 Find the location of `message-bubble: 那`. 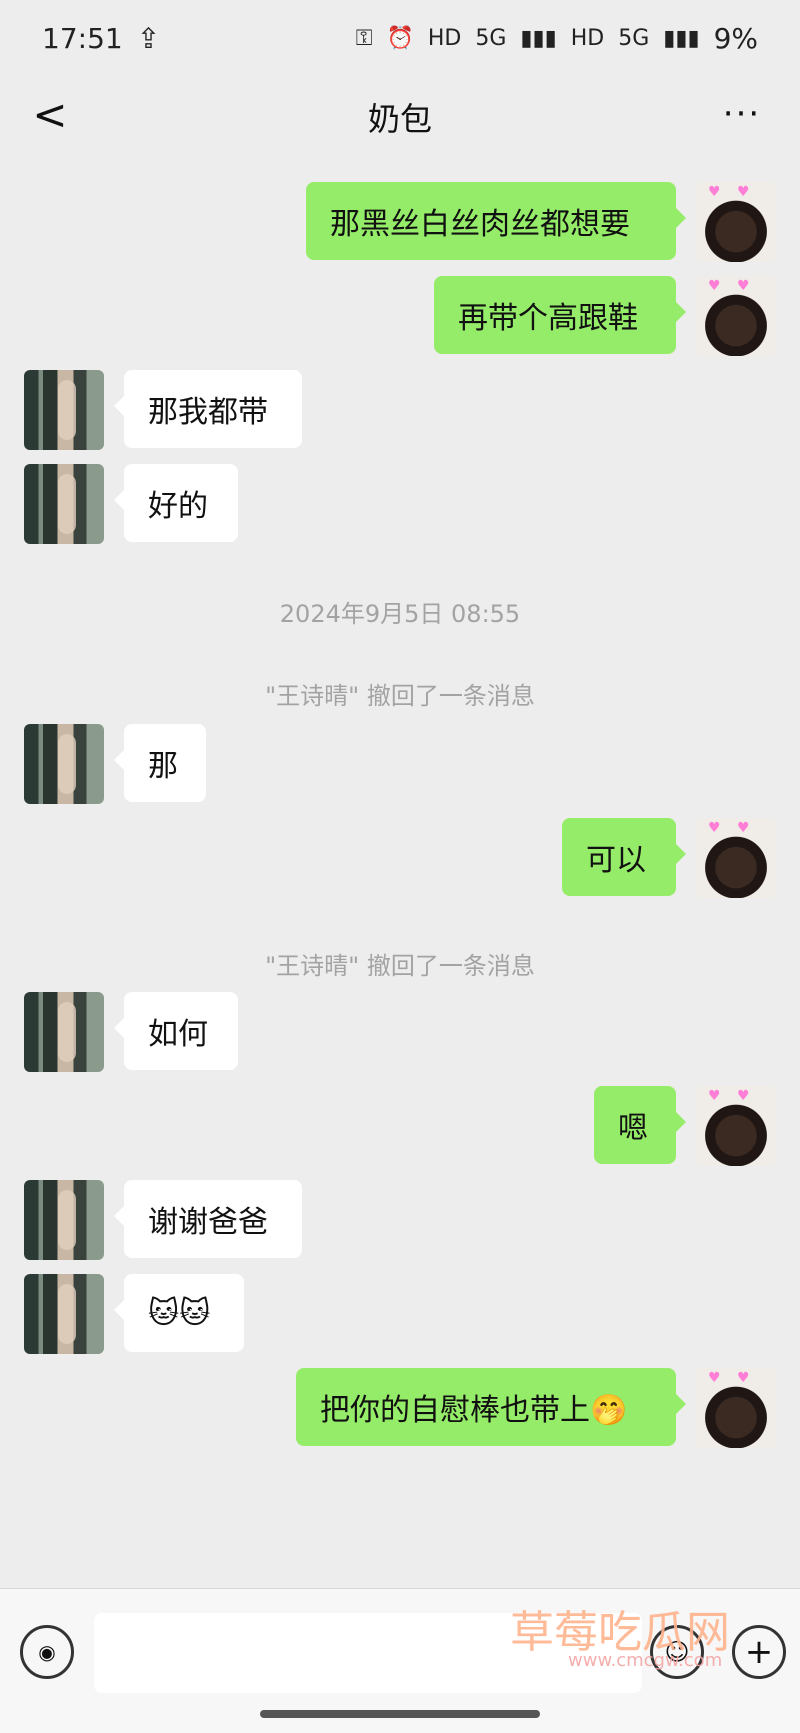

message-bubble: 那 is located at coordinates (160, 763).